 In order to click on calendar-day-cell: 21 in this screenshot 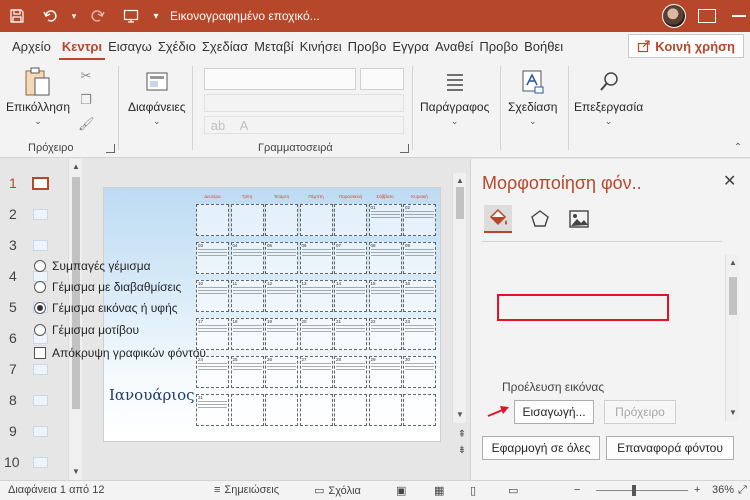, I will do `click(350, 334)`.